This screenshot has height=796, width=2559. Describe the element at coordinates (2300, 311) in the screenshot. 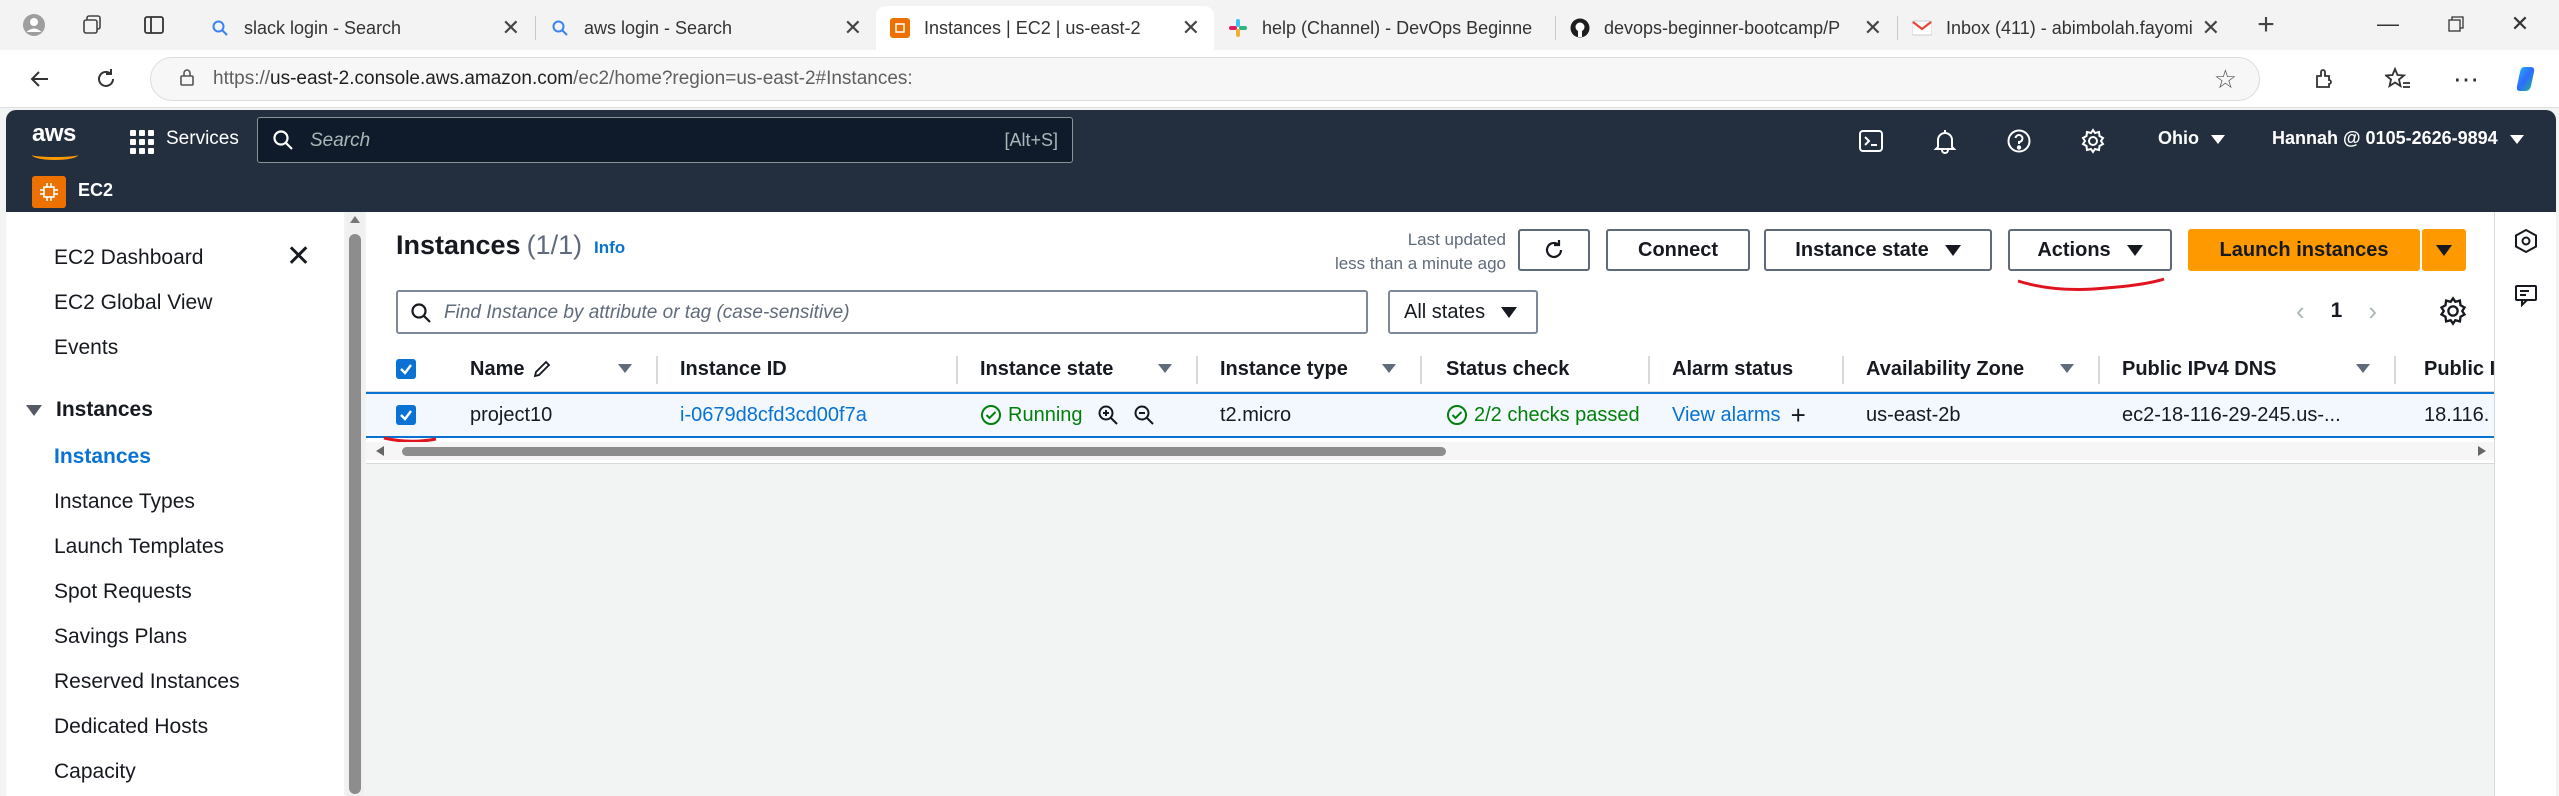

I see `previous-page-icon: ‹` at that location.